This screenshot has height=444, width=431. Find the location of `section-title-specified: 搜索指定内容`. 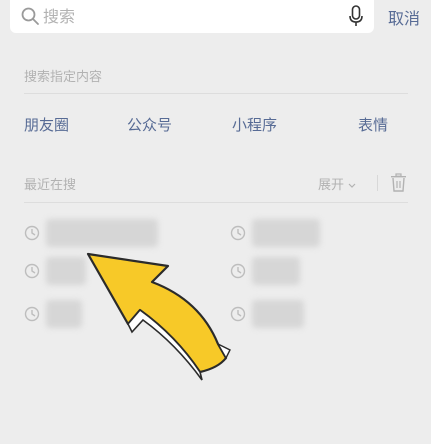

section-title-specified: 搜索指定内容 is located at coordinates (63, 77).